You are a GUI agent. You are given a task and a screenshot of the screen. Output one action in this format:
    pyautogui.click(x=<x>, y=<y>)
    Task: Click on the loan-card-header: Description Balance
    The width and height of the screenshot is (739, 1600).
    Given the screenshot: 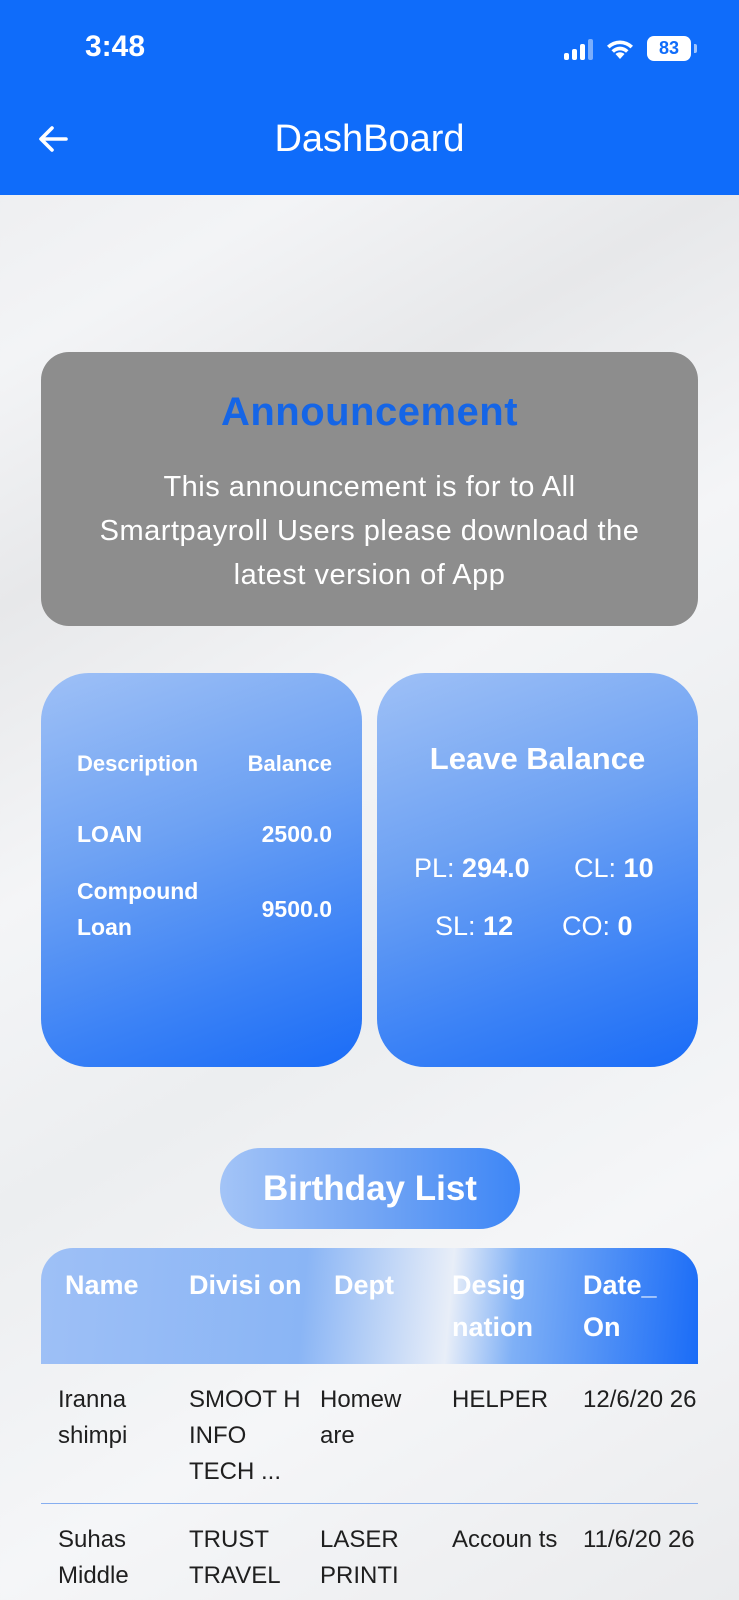 What is the action you would take?
    pyautogui.click(x=204, y=764)
    